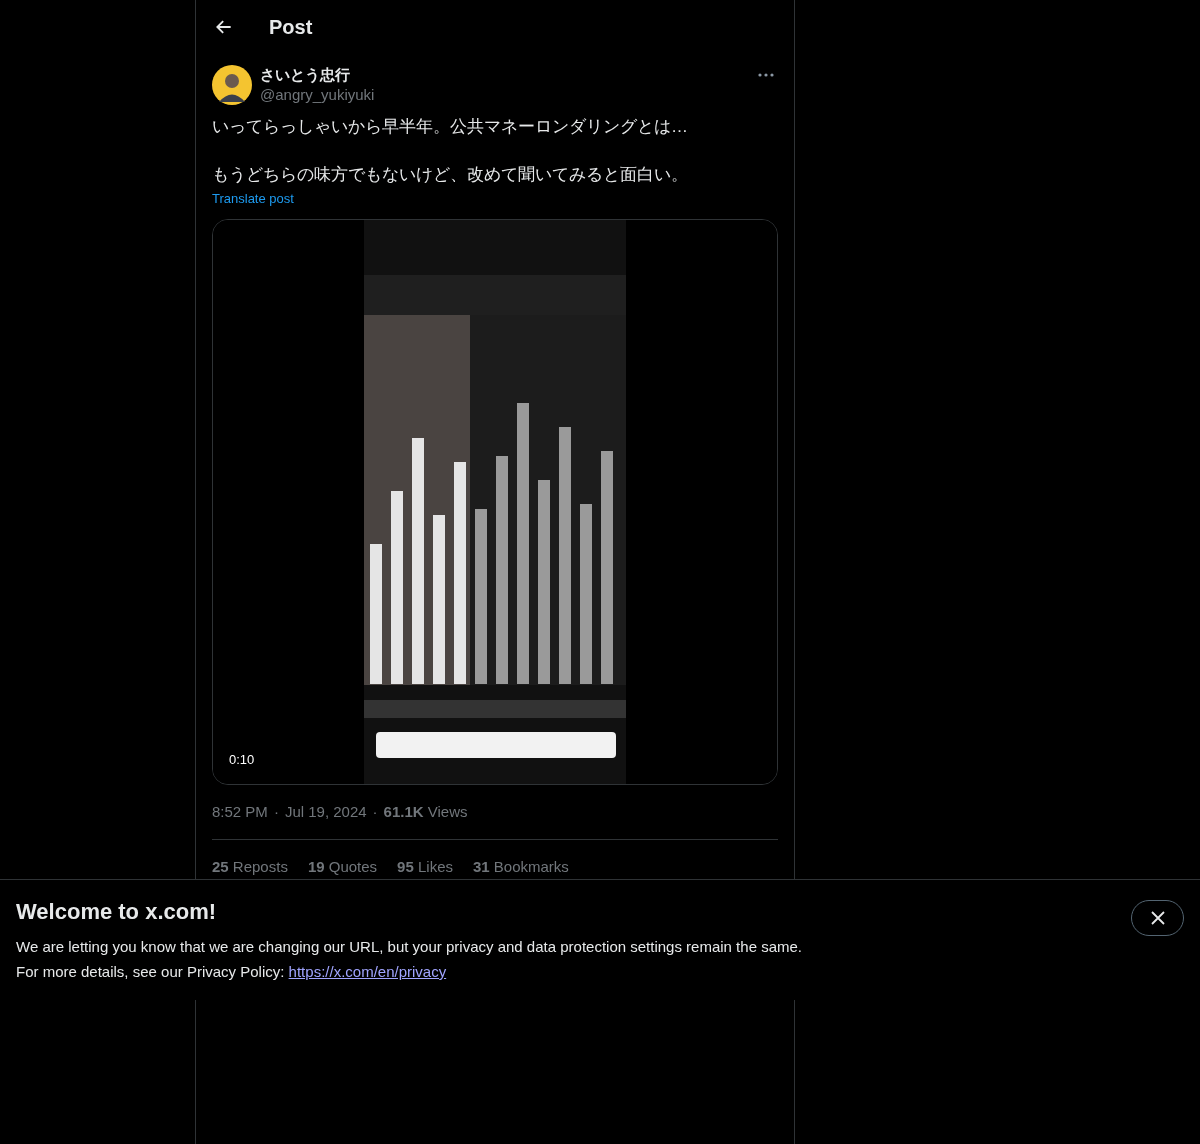 This screenshot has height=1144, width=1200. What do you see at coordinates (242, 760) in the screenshot?
I see `video-time: 0:10` at bounding box center [242, 760].